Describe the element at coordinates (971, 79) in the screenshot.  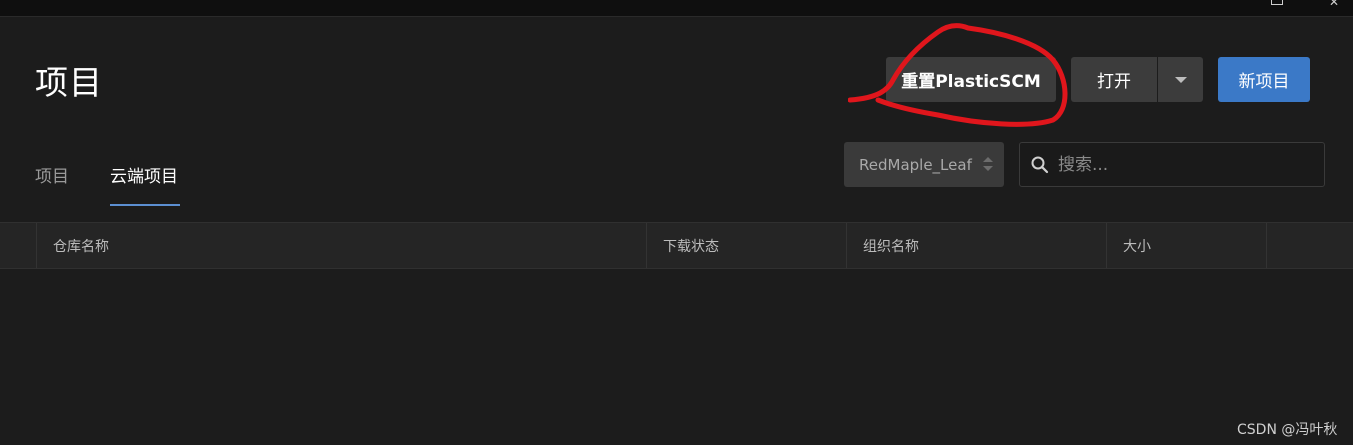
I see `reset-plasticscm-button: 重置PlasticSCM` at that location.